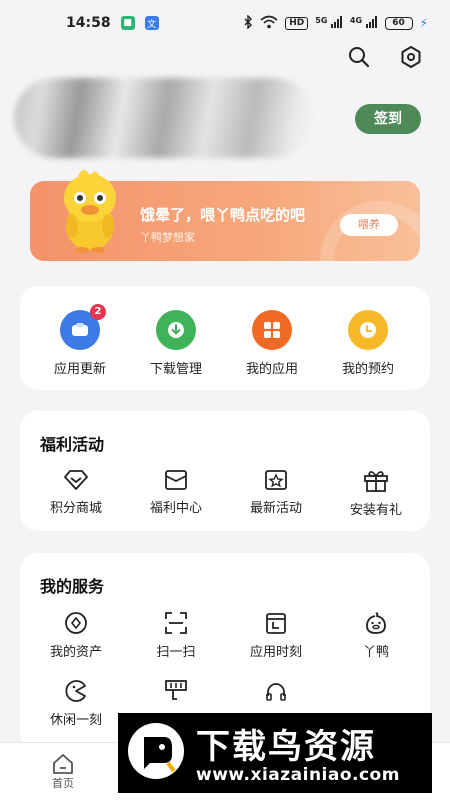  What do you see at coordinates (225, 23) in the screenshot?
I see `status-bar: 14:58 ■ 文 HD 5G 4G 60 ⚡` at bounding box center [225, 23].